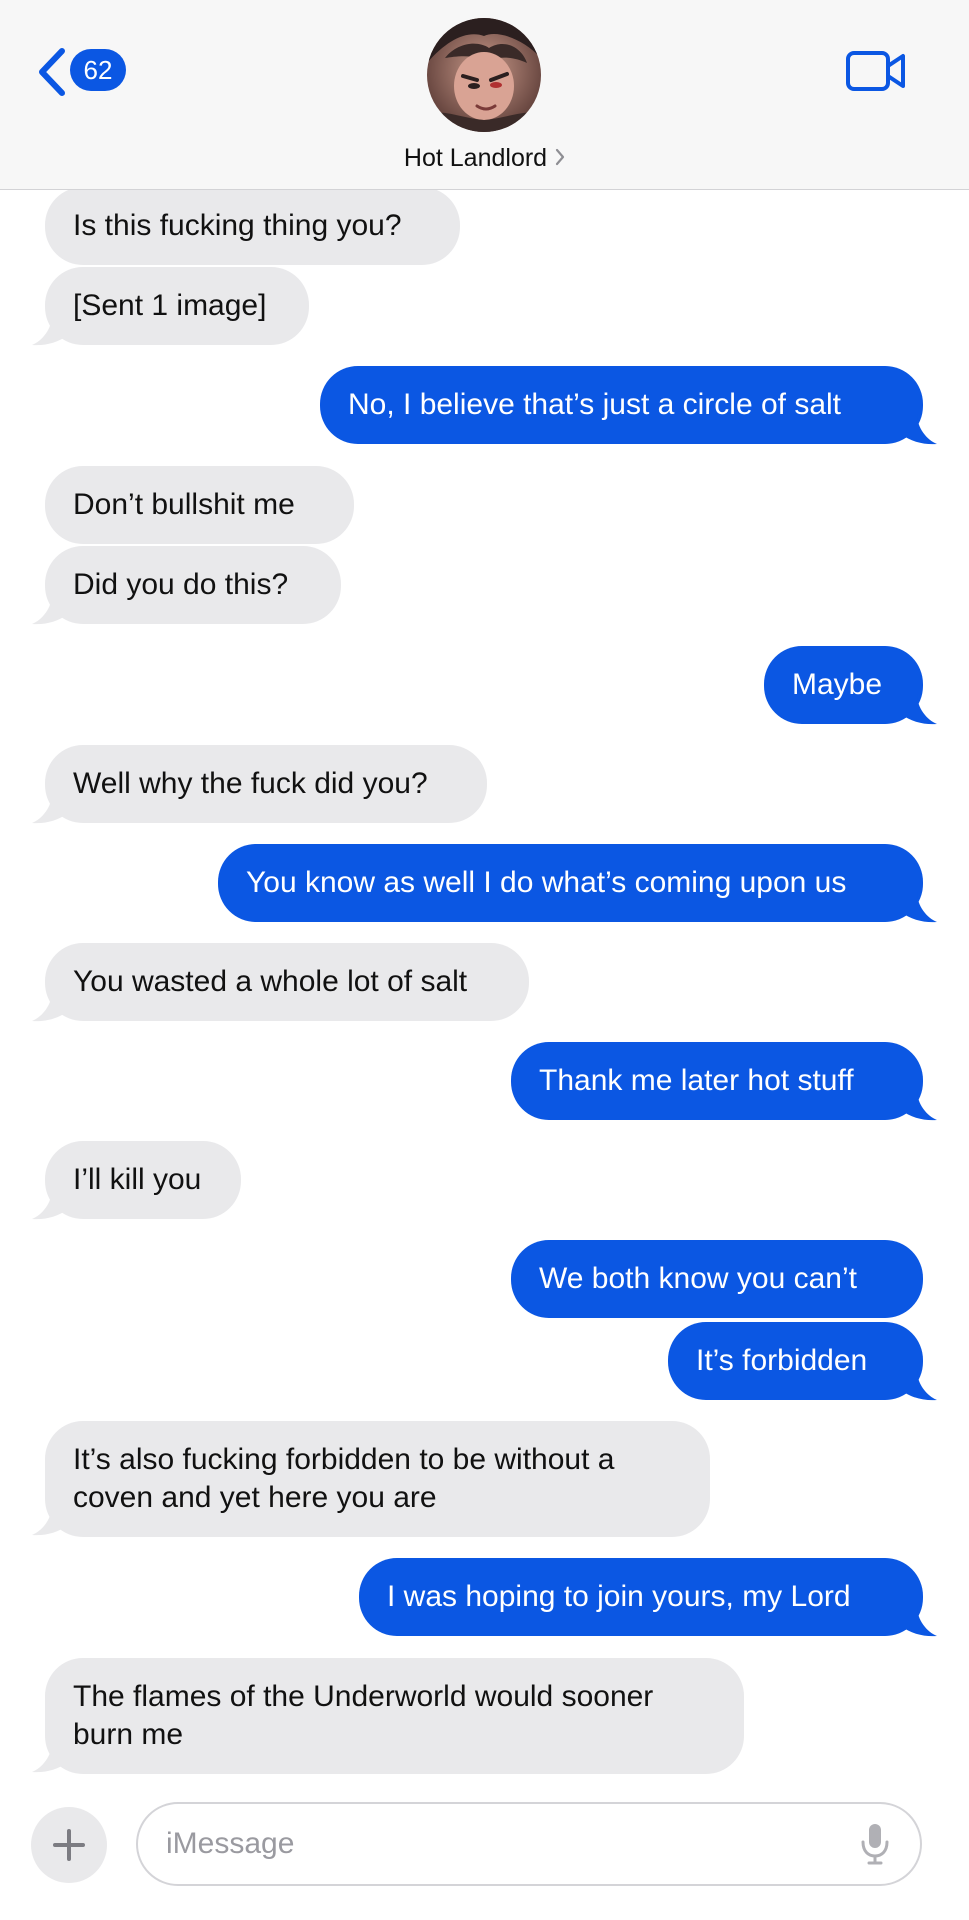  What do you see at coordinates (837, 684) in the screenshot?
I see `message-text: Maybe` at bounding box center [837, 684].